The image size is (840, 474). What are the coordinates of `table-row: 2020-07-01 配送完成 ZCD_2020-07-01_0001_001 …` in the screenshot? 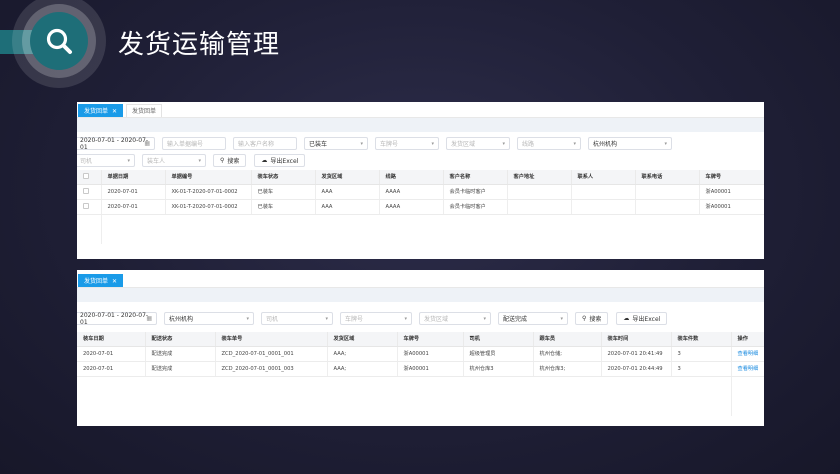 It's located at (420, 354).